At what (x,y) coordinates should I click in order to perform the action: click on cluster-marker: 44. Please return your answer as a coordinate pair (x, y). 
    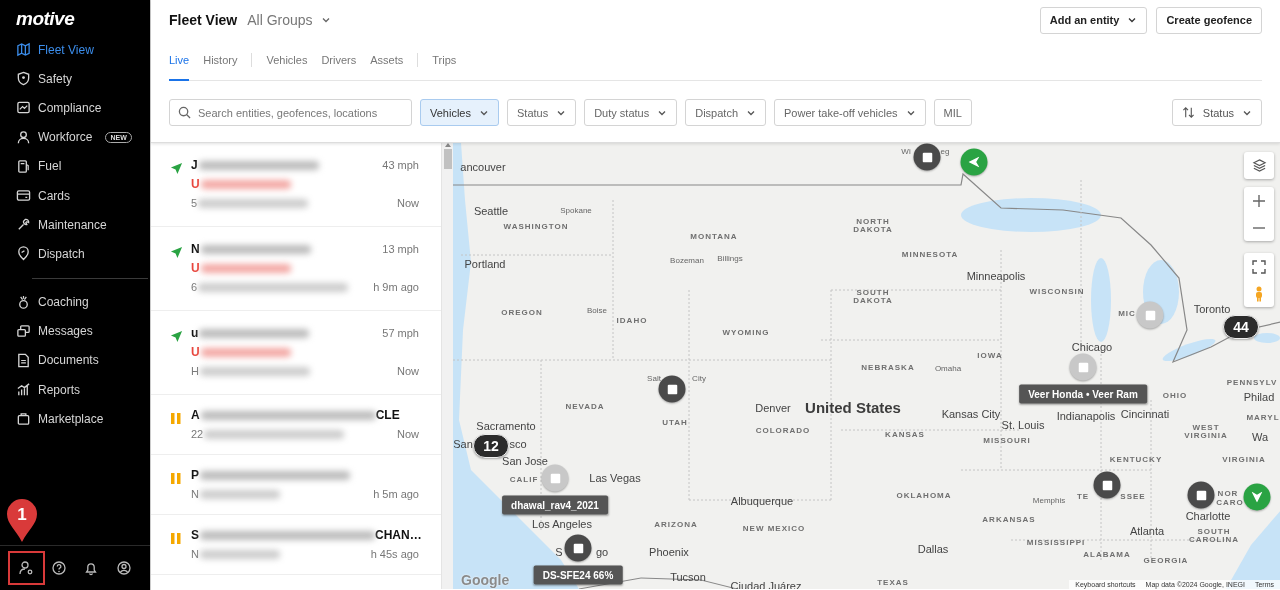
    Looking at the image, I should click on (1241, 327).